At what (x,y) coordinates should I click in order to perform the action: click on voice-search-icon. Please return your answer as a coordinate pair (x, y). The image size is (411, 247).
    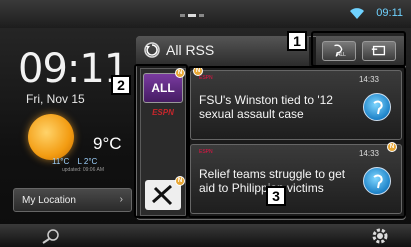
    Looking at the image, I should click on (51, 236).